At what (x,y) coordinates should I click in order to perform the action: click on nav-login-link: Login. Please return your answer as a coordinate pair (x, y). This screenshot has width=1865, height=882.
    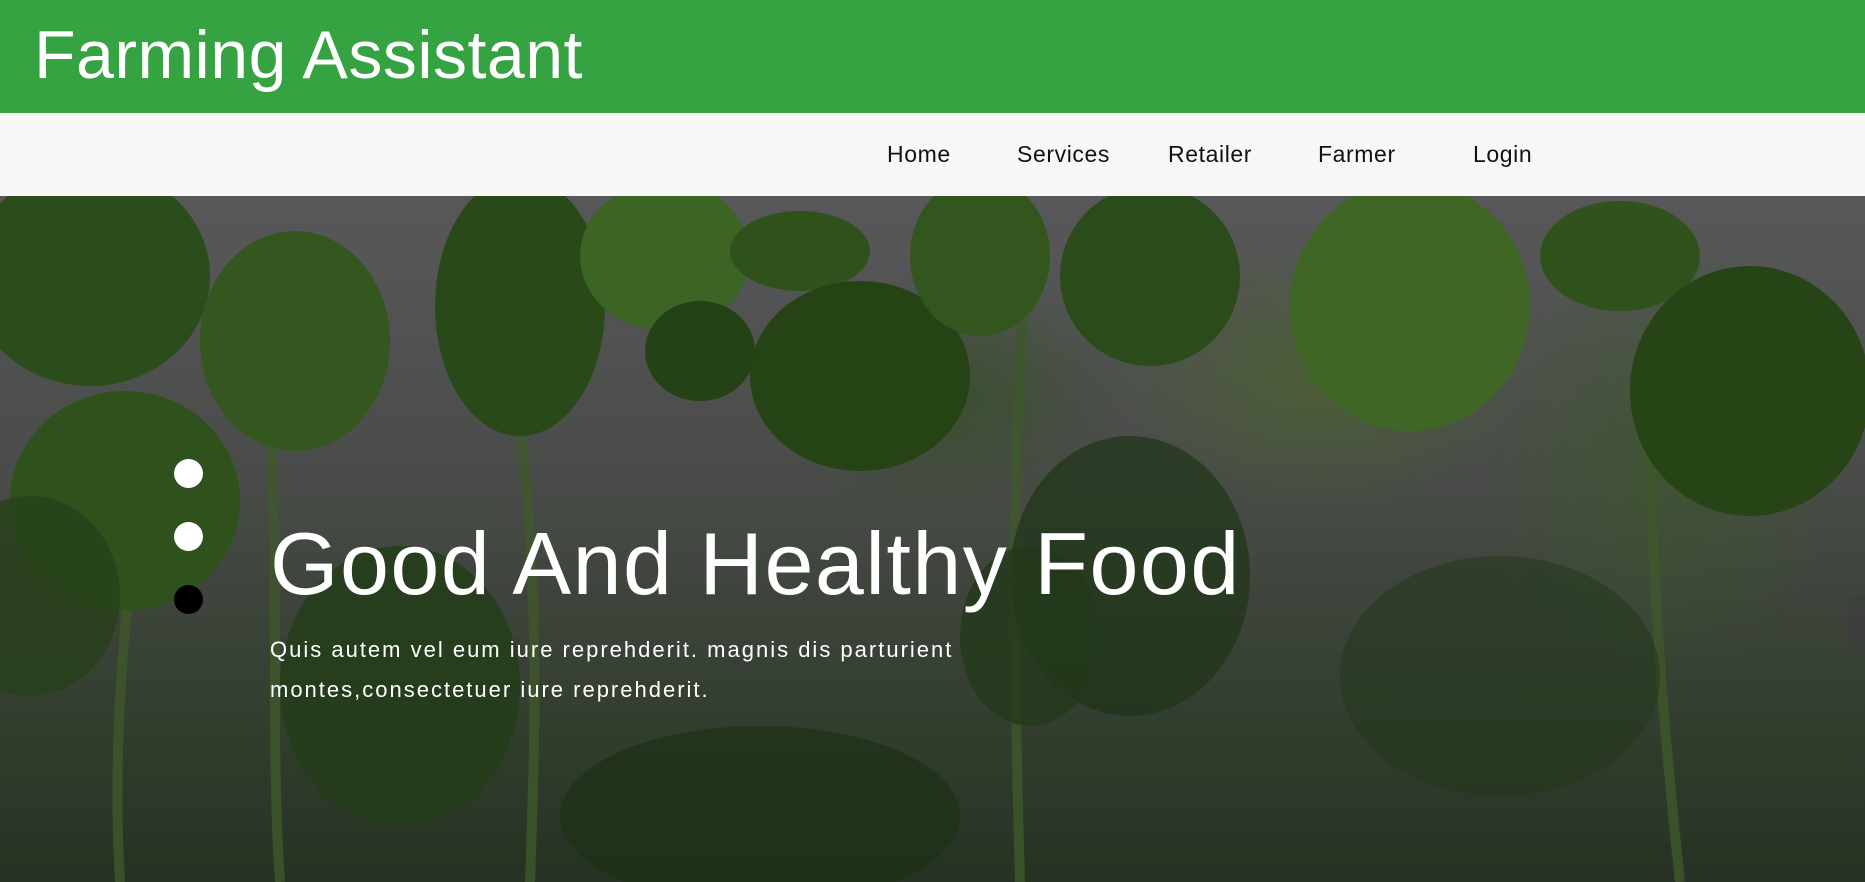
    Looking at the image, I should click on (1502, 154).